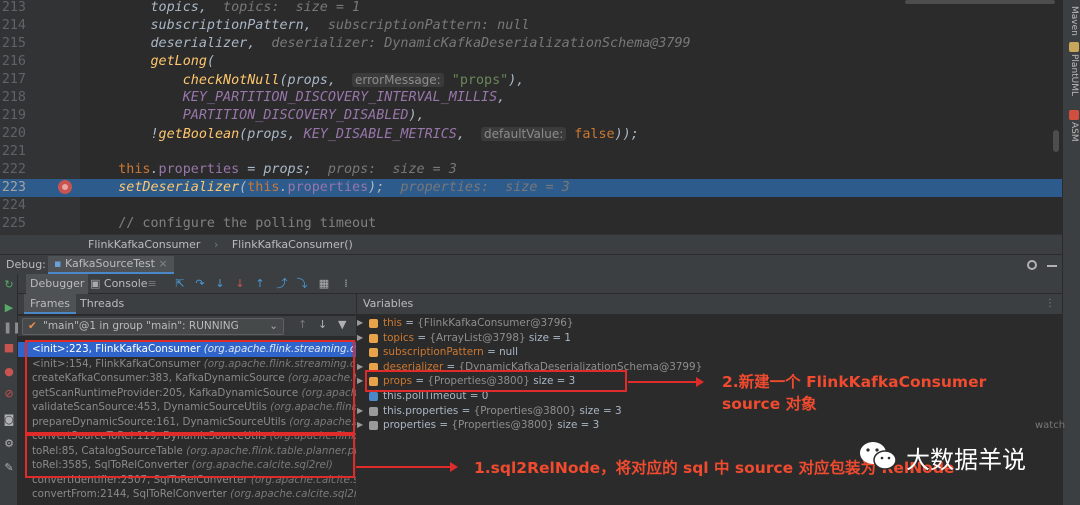  What do you see at coordinates (324, 284) in the screenshot?
I see `evaluate-icon: ▦` at bounding box center [324, 284].